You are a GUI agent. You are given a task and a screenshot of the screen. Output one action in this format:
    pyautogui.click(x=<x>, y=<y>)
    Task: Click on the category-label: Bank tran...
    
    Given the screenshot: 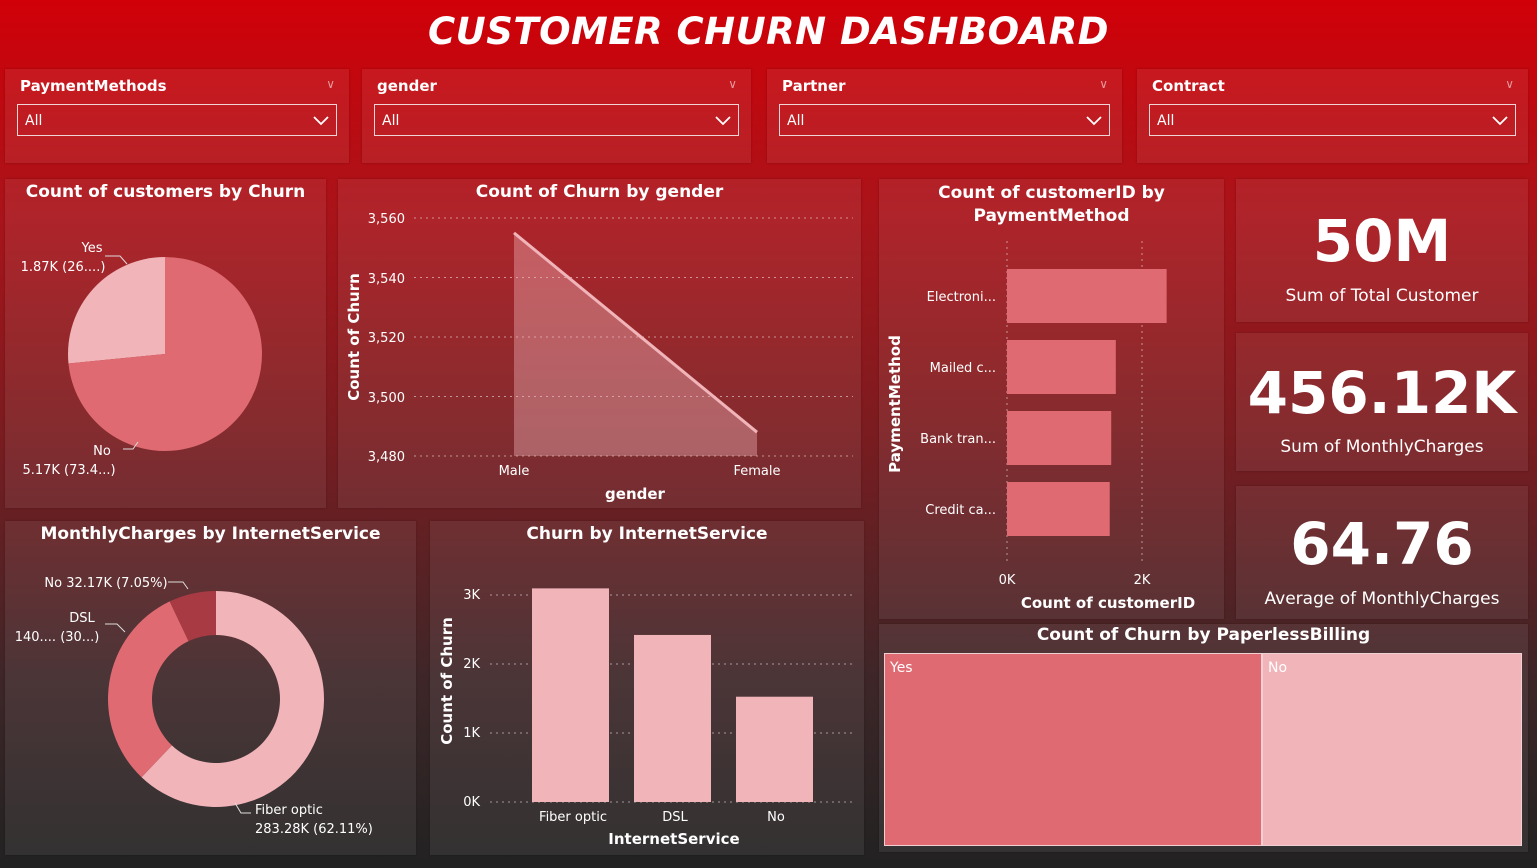 What is the action you would take?
    pyautogui.click(x=958, y=439)
    